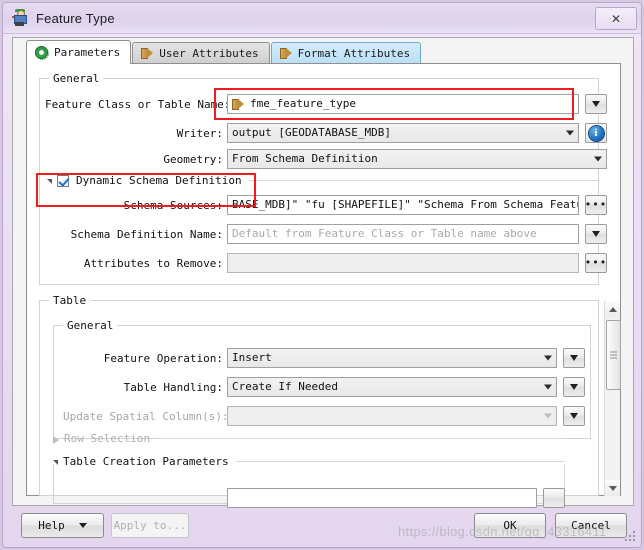  What do you see at coordinates (303, 103) in the screenshot?
I see `feature-class-value: fme_feature_type` at bounding box center [303, 103].